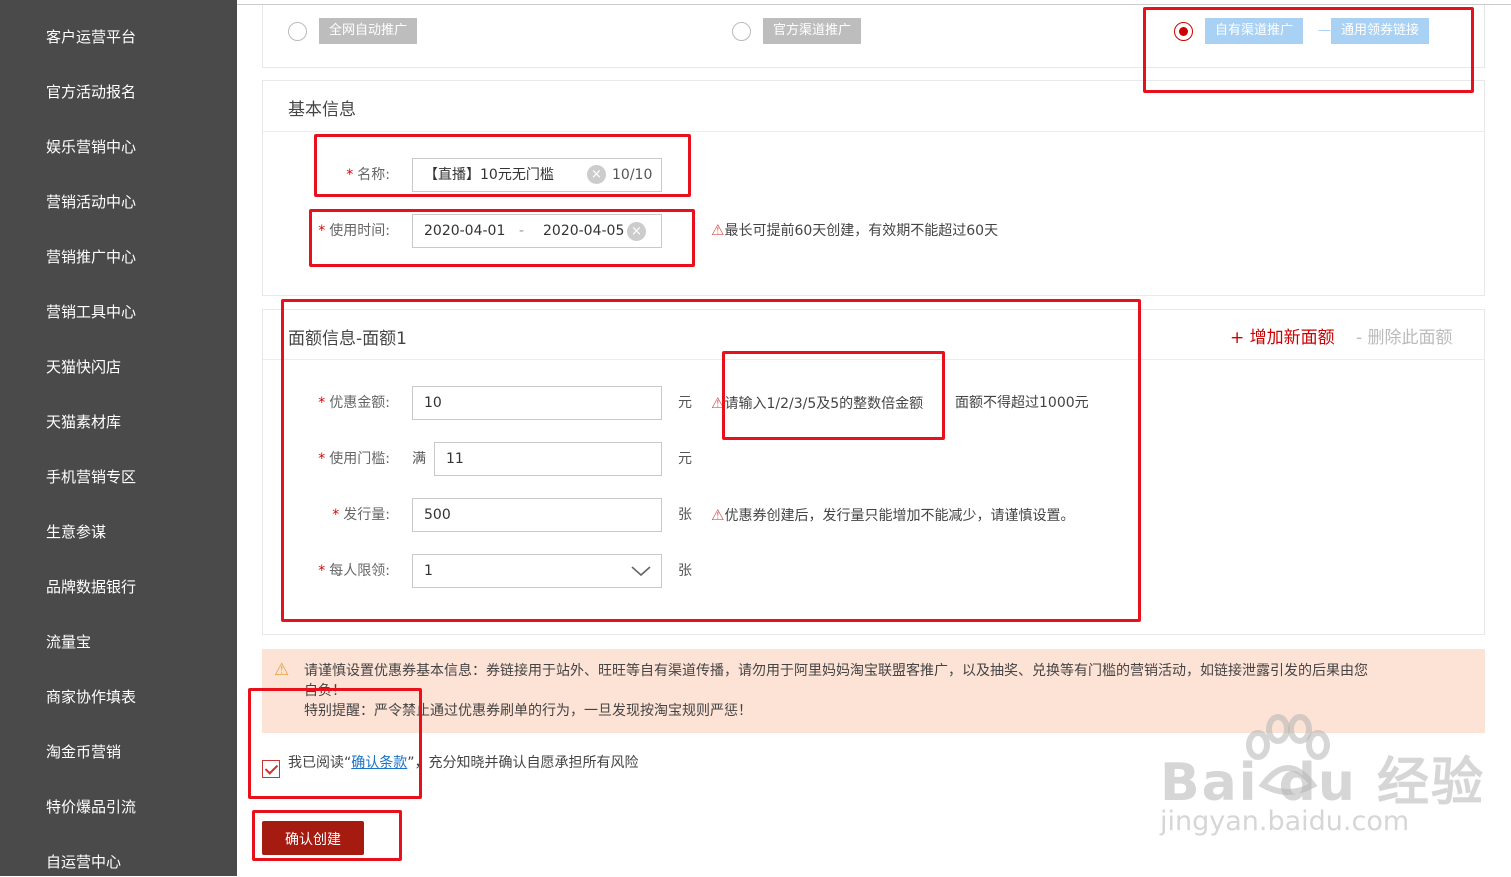  Describe the element at coordinates (320, 763) in the screenshot. I see `agree-prefix: 我已阅读“` at that location.